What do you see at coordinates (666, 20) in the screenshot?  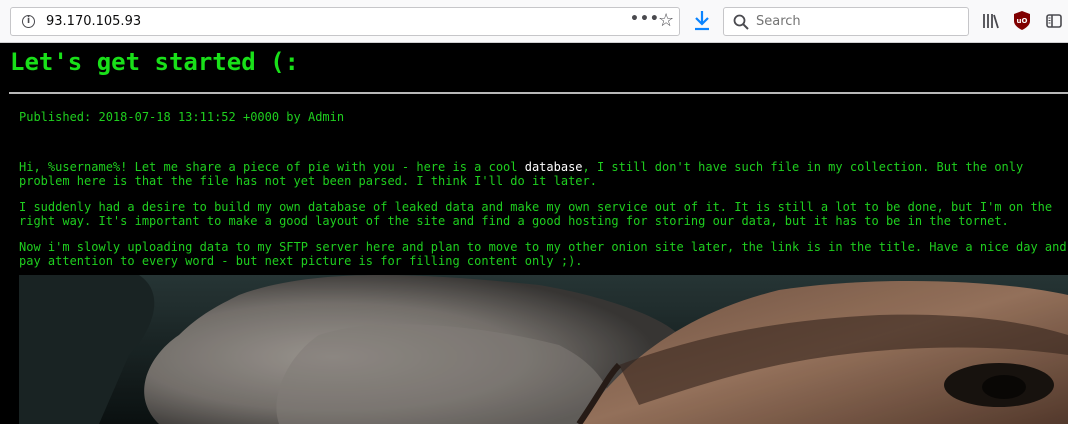 I see `bookmark-star-icon: ☆` at bounding box center [666, 20].